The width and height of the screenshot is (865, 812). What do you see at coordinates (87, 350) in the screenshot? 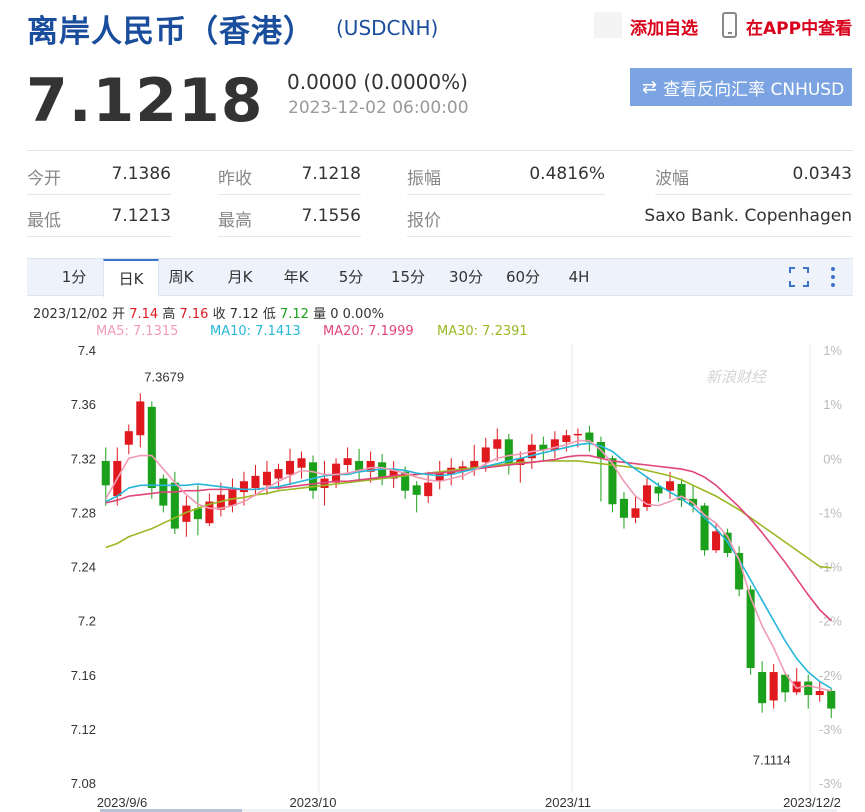
I see `y-tick-label: 7.4` at bounding box center [87, 350].